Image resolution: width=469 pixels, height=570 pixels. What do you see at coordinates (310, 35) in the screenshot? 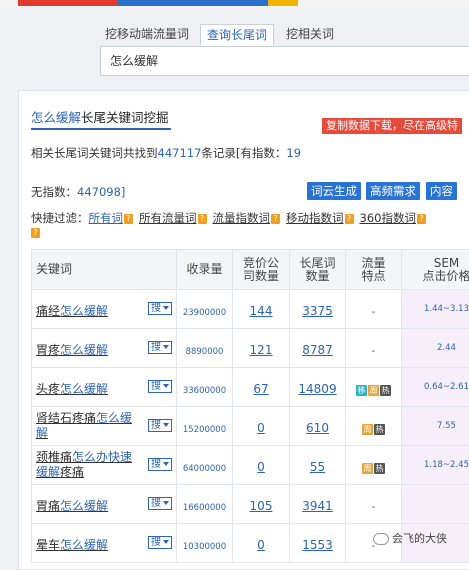
I see `tab-related-words: 挖相关词` at bounding box center [310, 35].